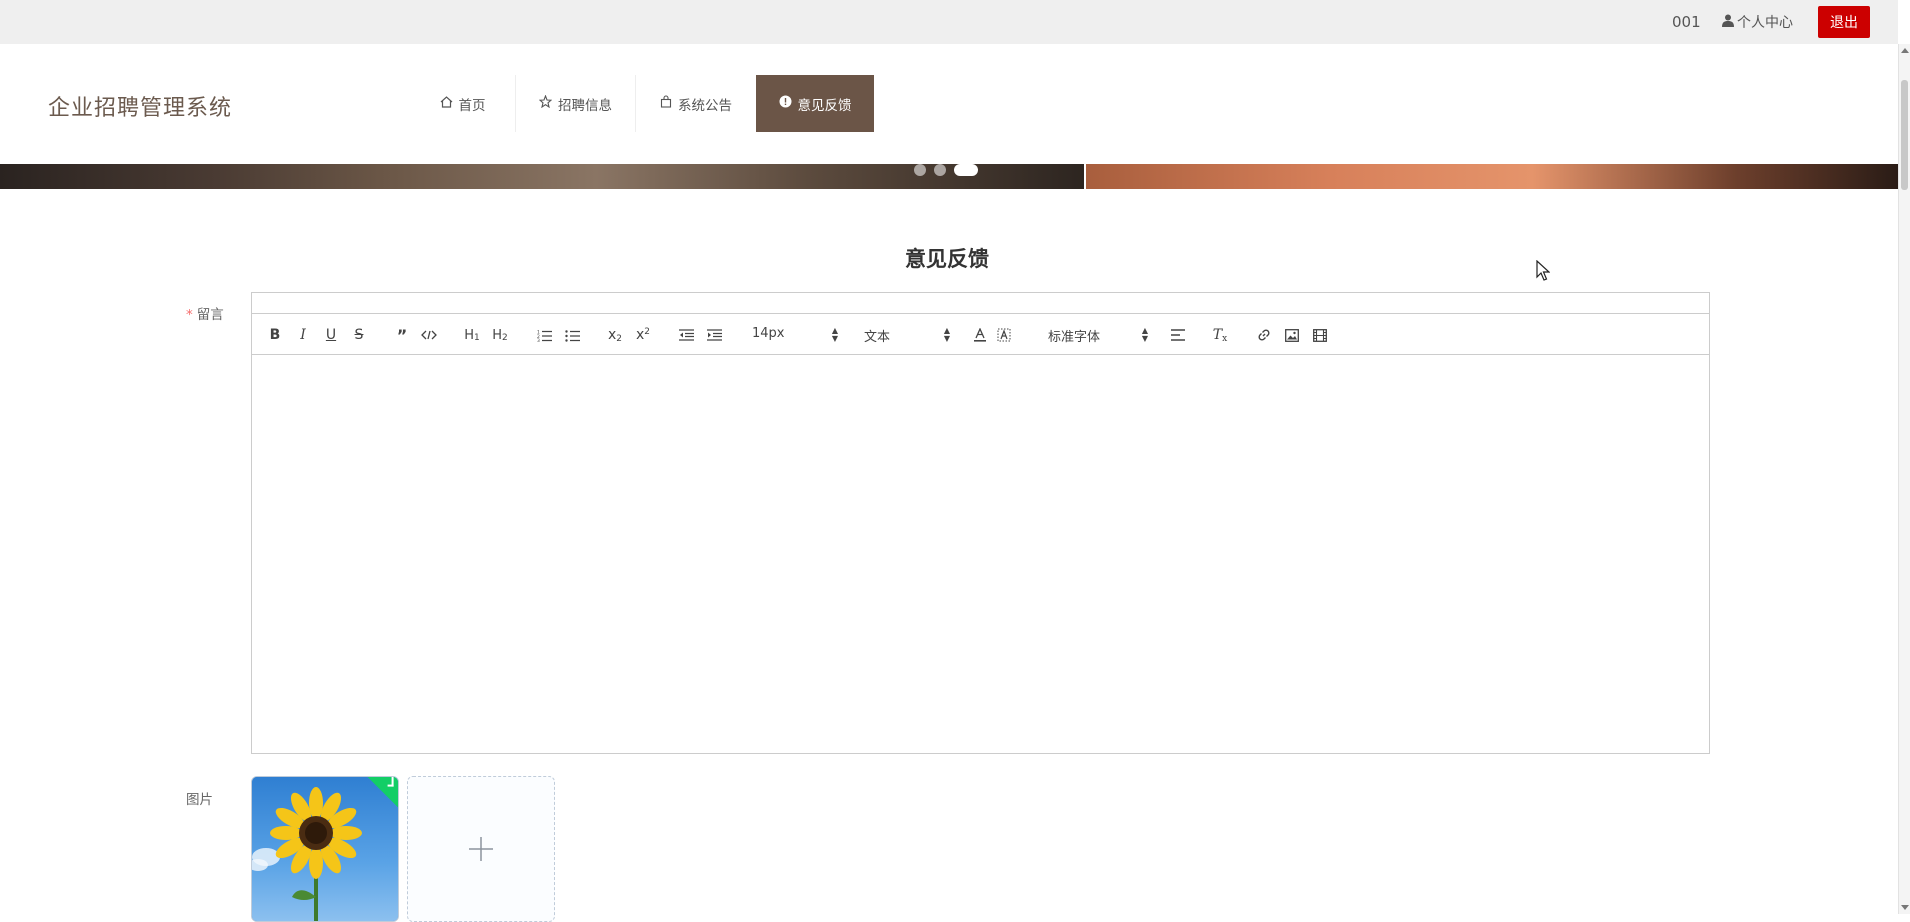  What do you see at coordinates (140, 108) in the screenshot?
I see `site-brand: 企业招聘管理系统` at bounding box center [140, 108].